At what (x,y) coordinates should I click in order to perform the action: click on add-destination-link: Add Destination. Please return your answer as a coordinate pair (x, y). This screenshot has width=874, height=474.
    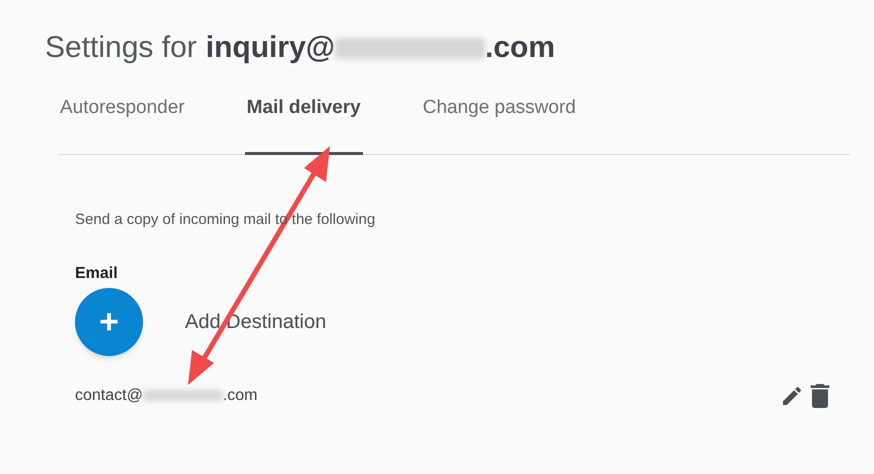
    Looking at the image, I should click on (255, 321).